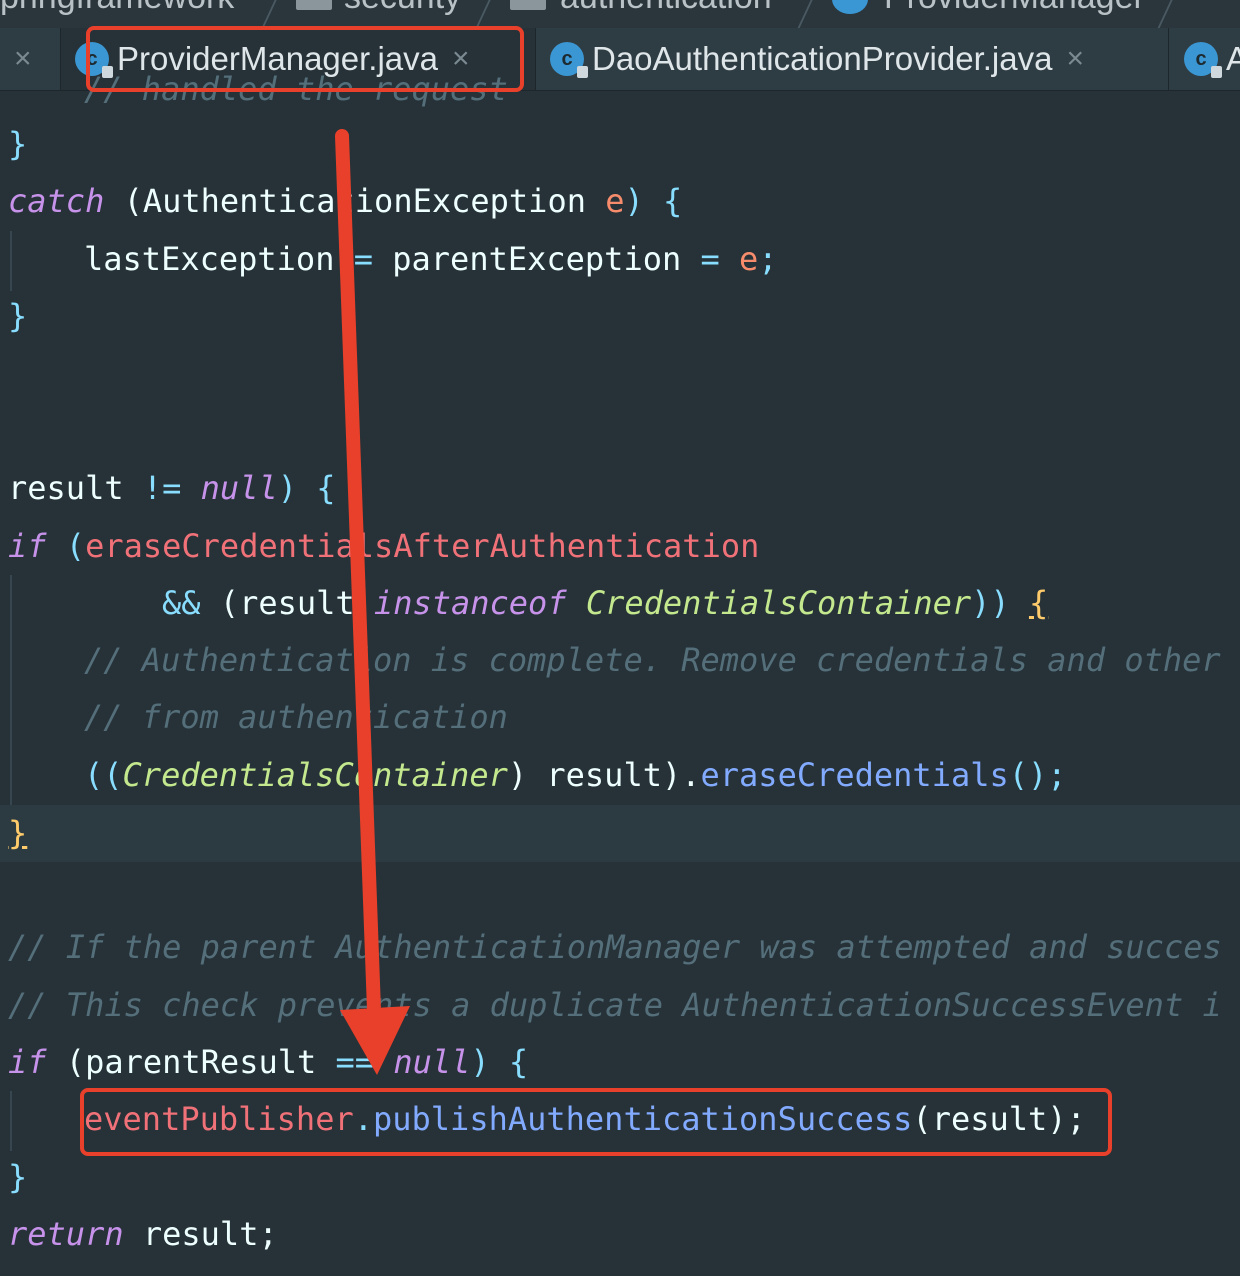 This screenshot has height=1276, width=1240. Describe the element at coordinates (1038, 603) in the screenshot. I see `code-brace-match: {` at that location.